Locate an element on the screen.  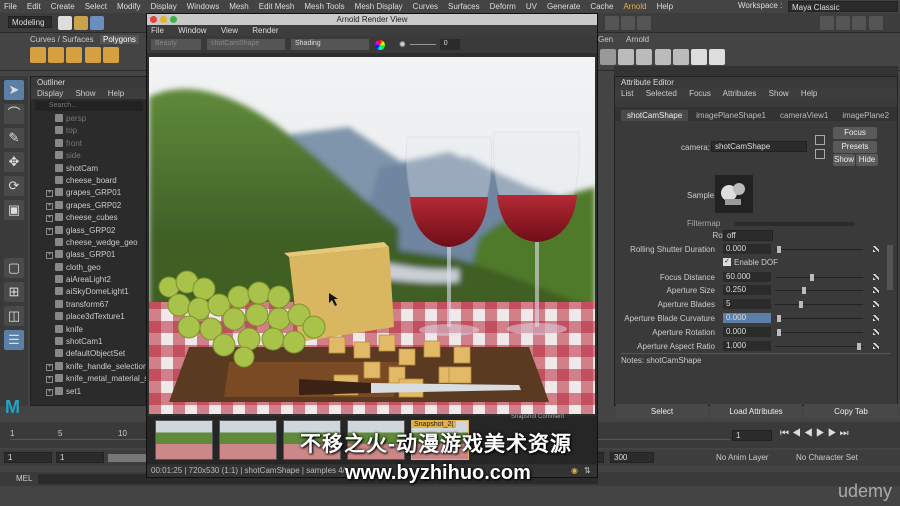
menu-modify: Modify is located at coordinates (129, 6).